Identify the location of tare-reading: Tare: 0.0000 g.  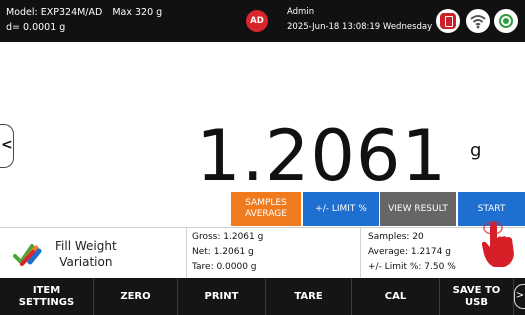
(224, 267).